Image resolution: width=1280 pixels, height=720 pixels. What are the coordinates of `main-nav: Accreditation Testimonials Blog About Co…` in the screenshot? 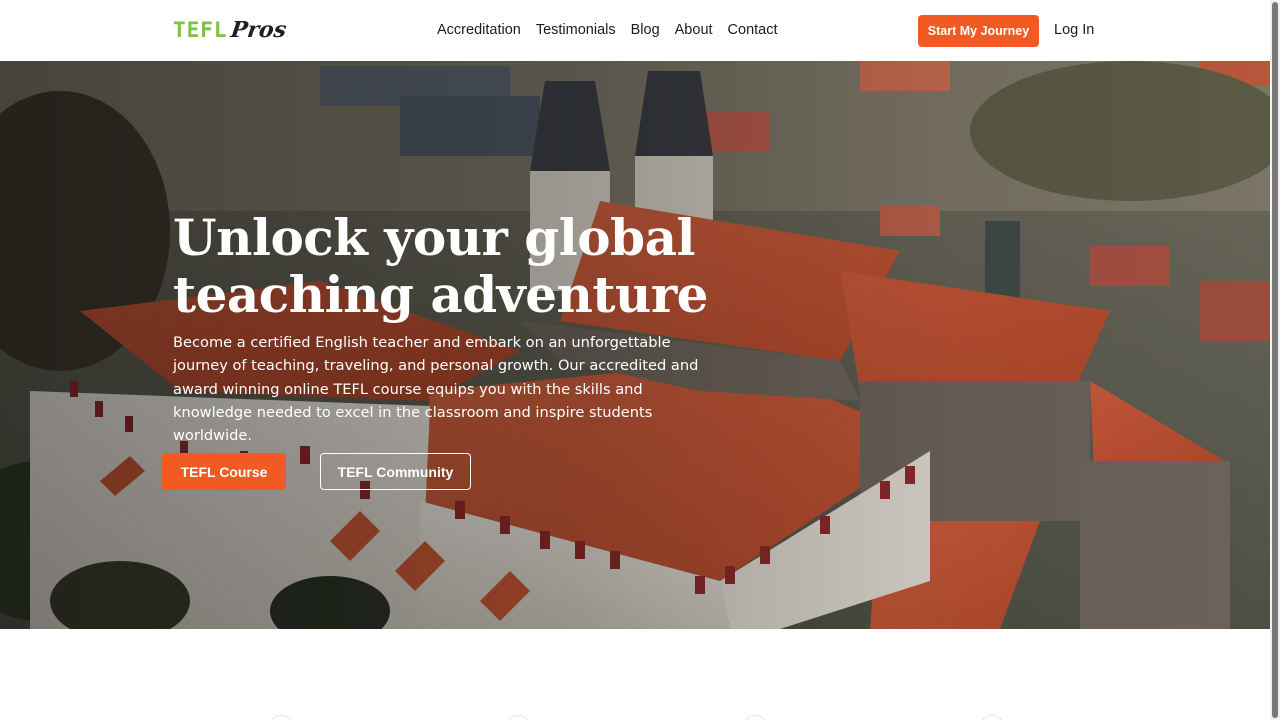 It's located at (615, 30).